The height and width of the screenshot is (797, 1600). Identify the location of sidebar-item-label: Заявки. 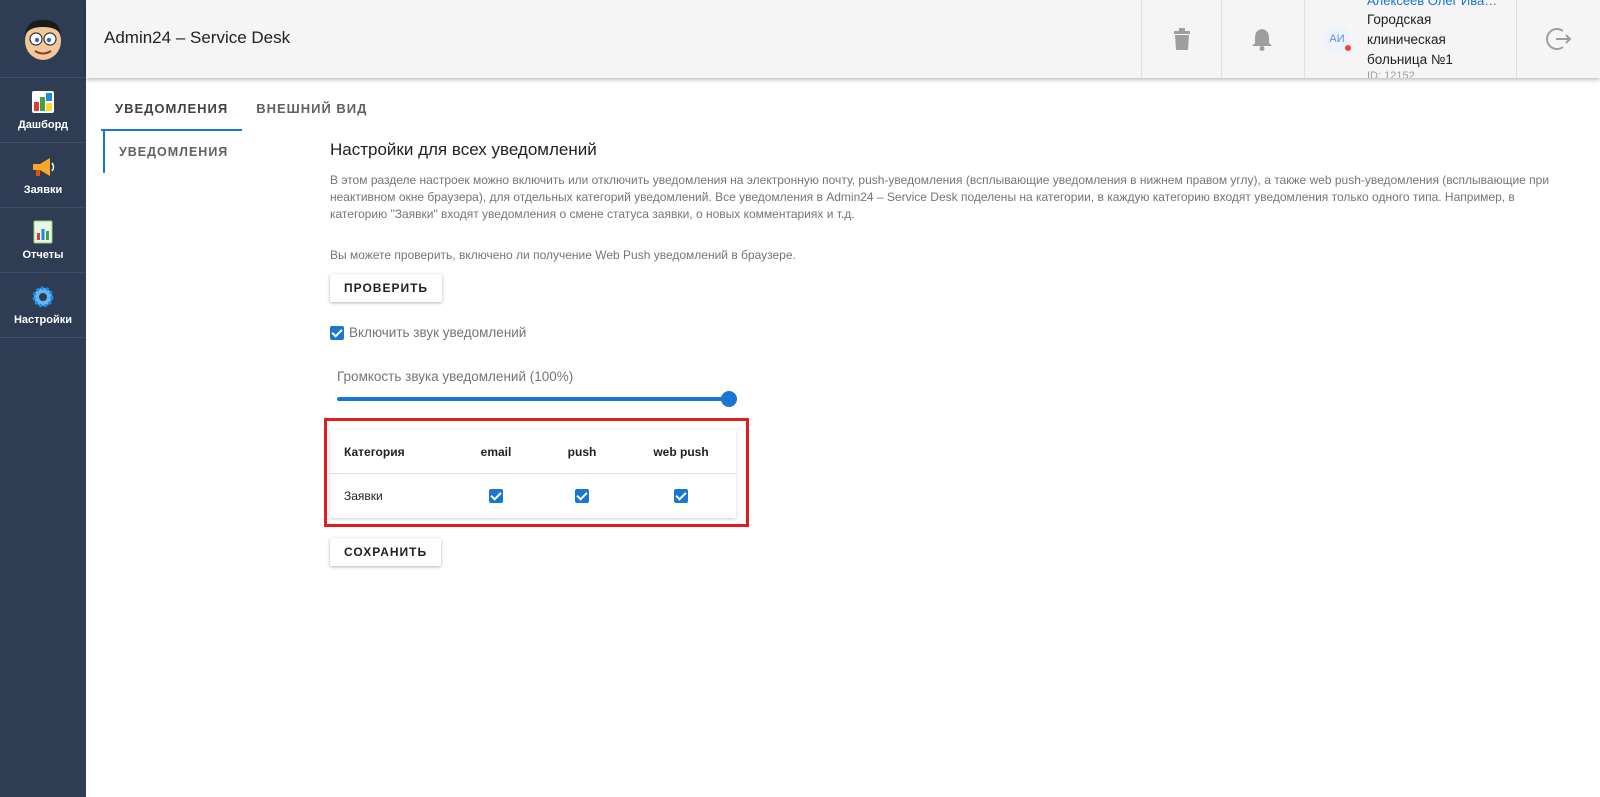
(43, 190).